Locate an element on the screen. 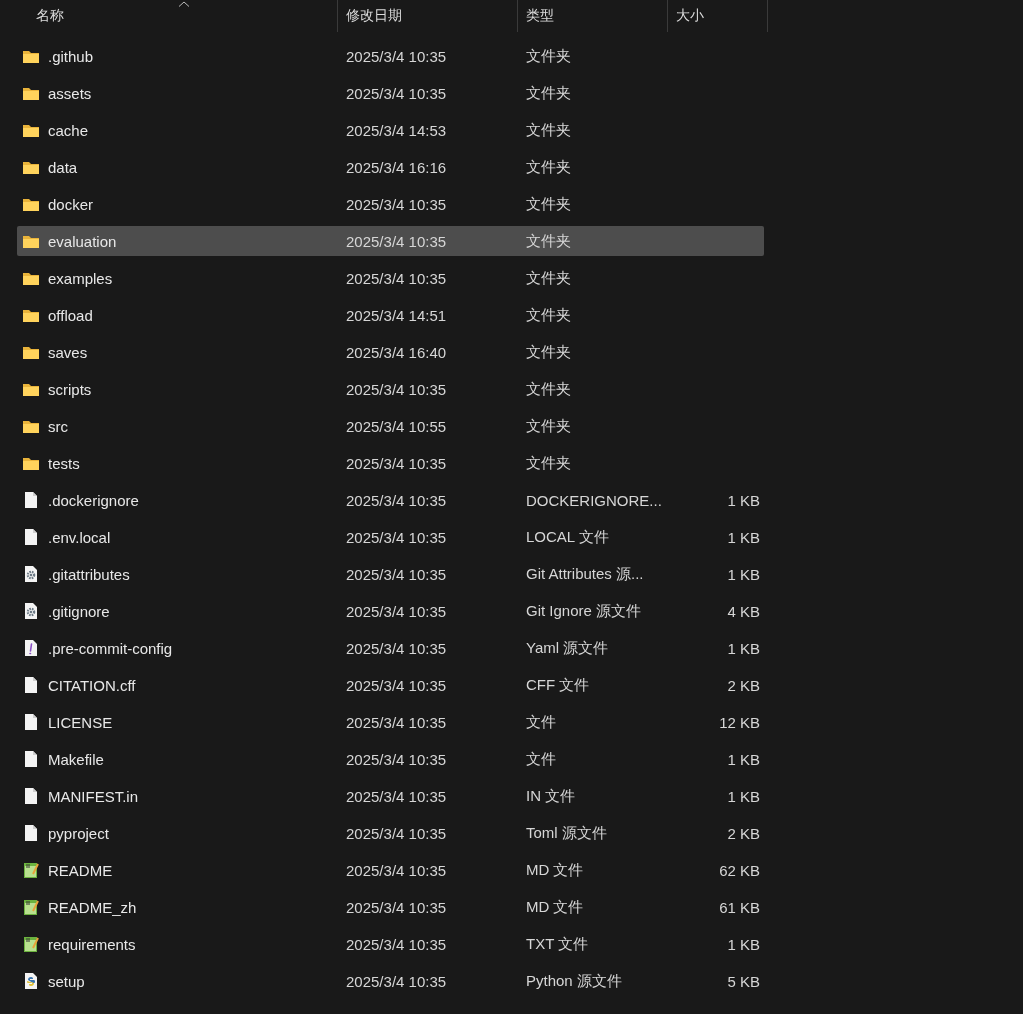 The width and height of the screenshot is (1023, 1014). file-name: pyproject is located at coordinates (78, 833).